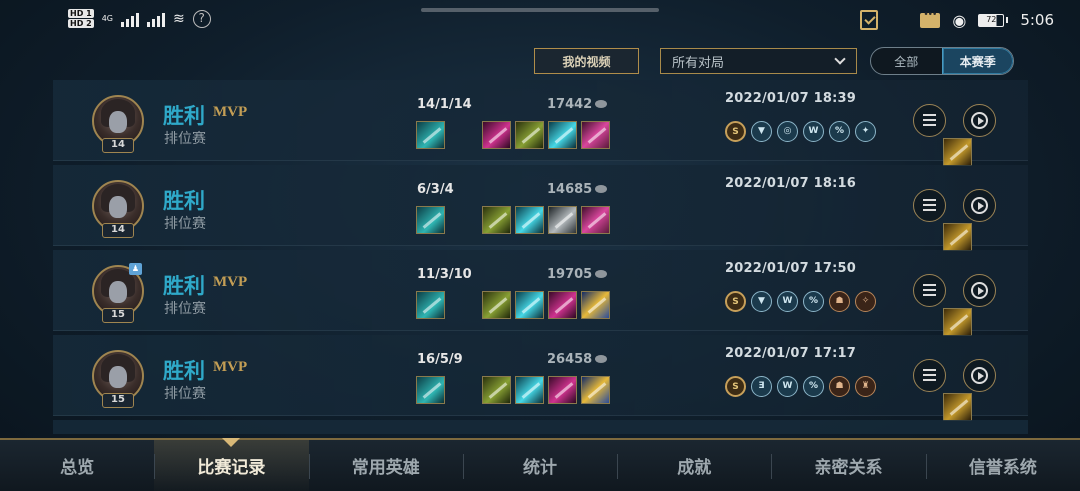 The image size is (1080, 491). Describe the element at coordinates (800, 301) in the screenshot. I see `achievement-badges: S ▼ W% ☗ ✧` at that location.